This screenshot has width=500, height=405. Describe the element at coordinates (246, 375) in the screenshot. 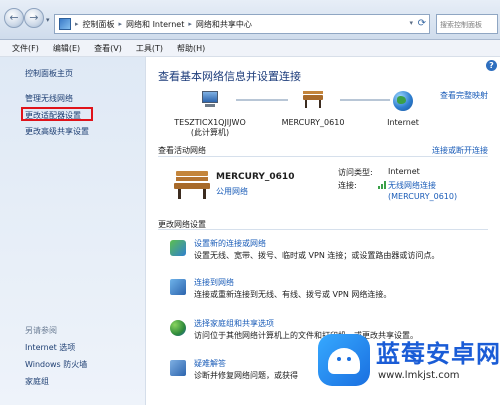

I see `task-troubleshoot-desc: 诊断并修复网络问题，或获得` at that location.